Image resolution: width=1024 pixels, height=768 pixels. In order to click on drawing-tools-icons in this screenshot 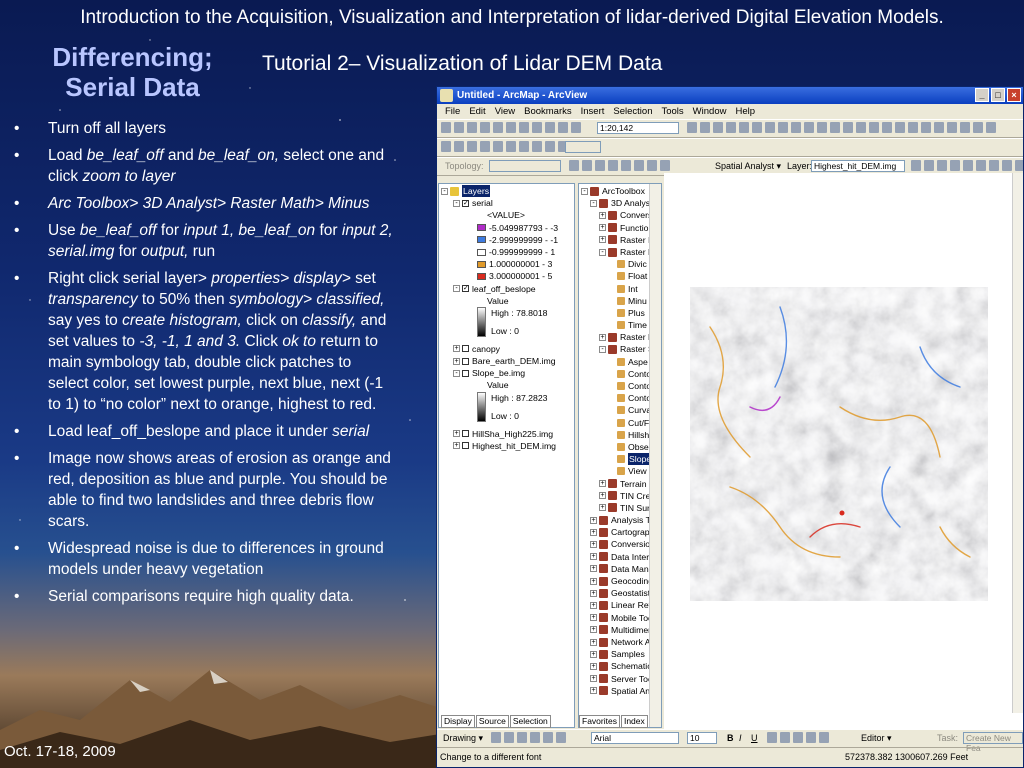, I will do `click(528, 738)`.